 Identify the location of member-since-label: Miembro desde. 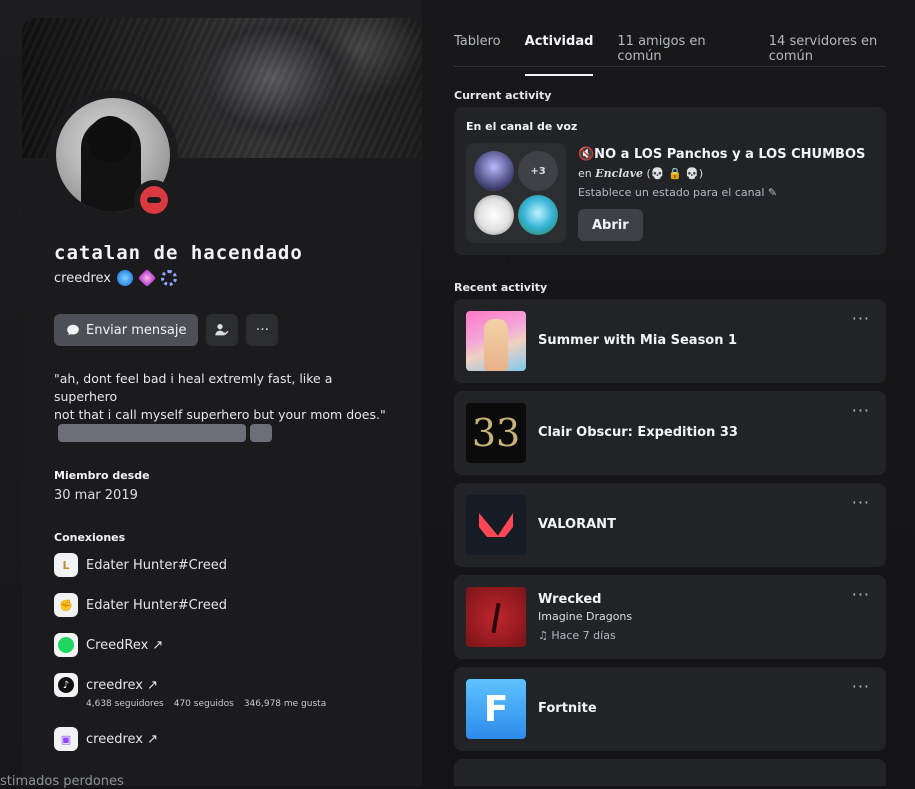
(102, 475).